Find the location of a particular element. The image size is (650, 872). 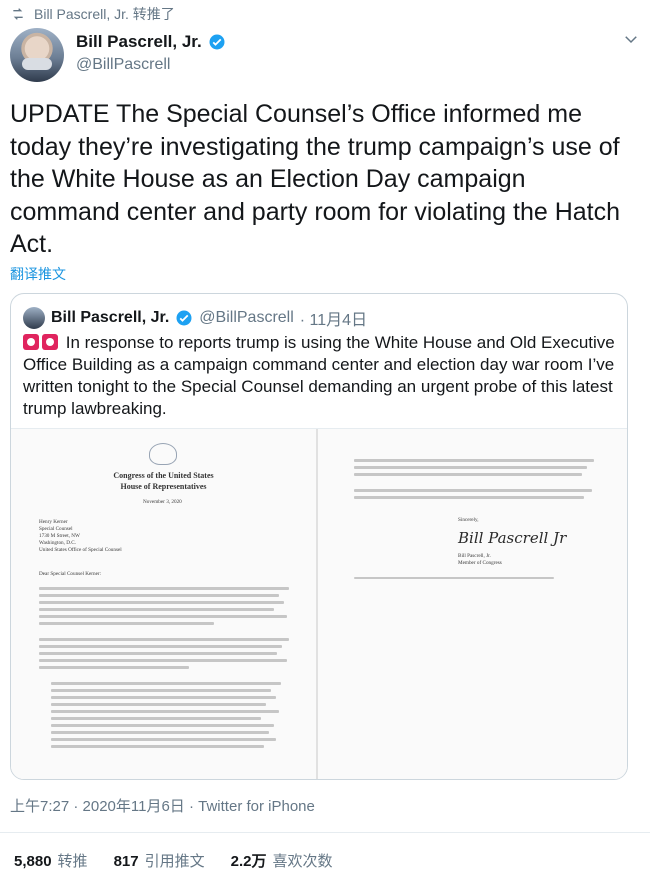

translate-link: 翻译推文 is located at coordinates (38, 274).